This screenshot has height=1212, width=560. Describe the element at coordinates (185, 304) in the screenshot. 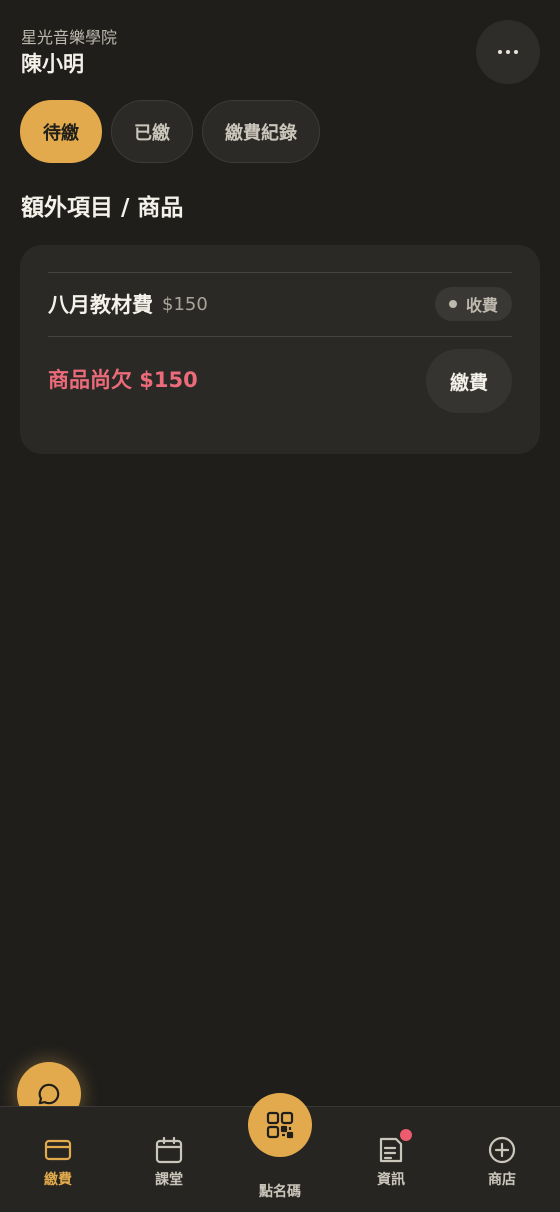

I see `item-price: $150` at that location.